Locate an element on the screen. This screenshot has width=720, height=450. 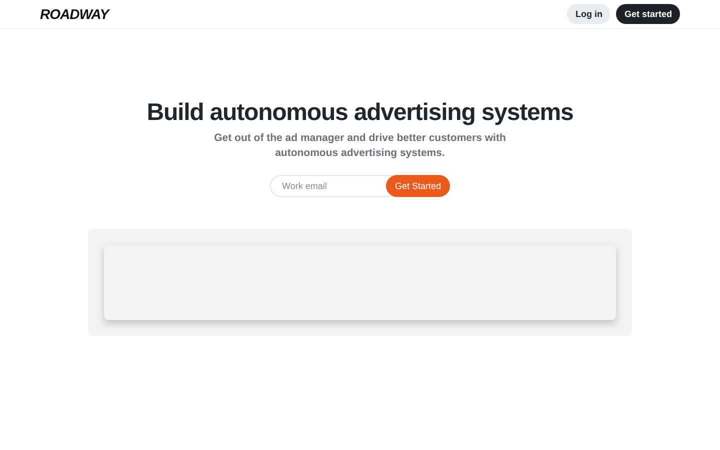
hero-subtitle: Get out of the ad manager and drive better customers with autonomous advertising systems. is located at coordinates (360, 146).